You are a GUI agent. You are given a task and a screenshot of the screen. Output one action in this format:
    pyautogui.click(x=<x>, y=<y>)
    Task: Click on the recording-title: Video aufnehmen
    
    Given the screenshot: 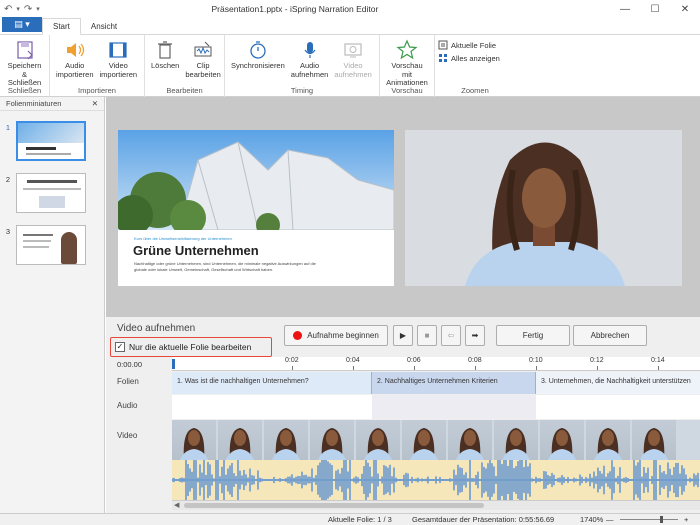 What is the action you would take?
    pyautogui.click(x=156, y=328)
    